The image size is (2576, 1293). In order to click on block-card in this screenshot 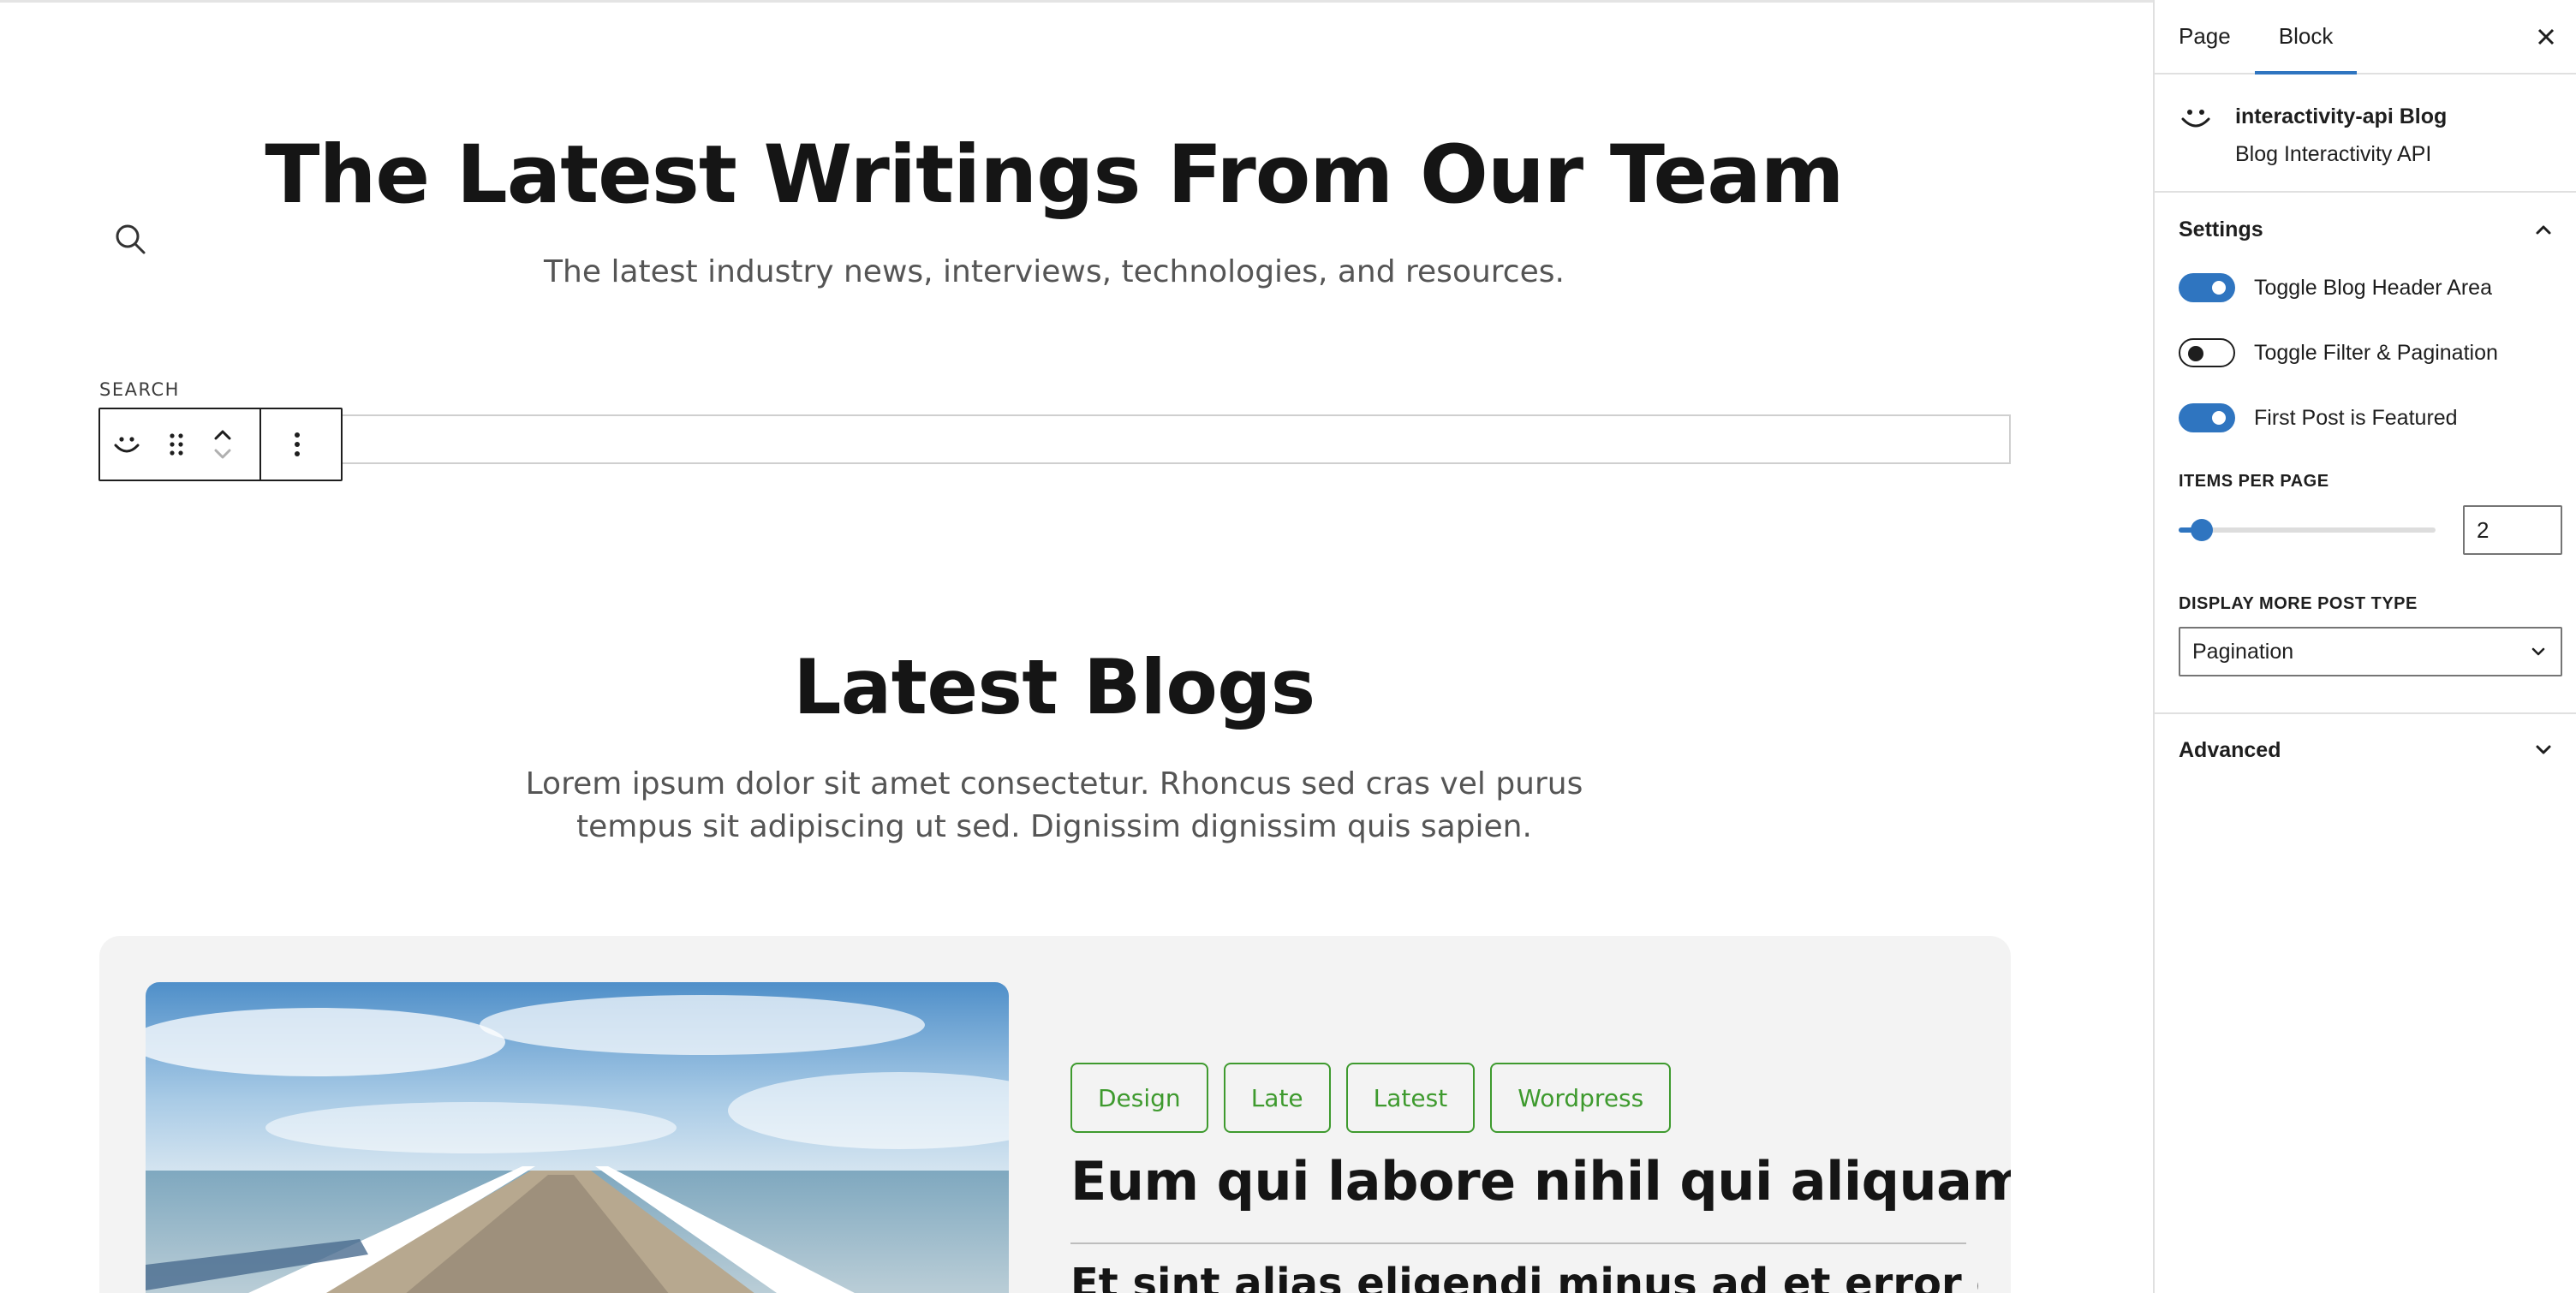, I will do `click(2365, 133)`.